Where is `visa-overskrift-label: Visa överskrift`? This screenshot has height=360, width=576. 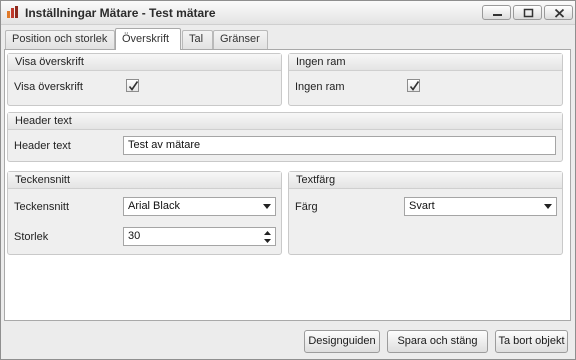 visa-overskrift-label: Visa överskrift is located at coordinates (48, 87).